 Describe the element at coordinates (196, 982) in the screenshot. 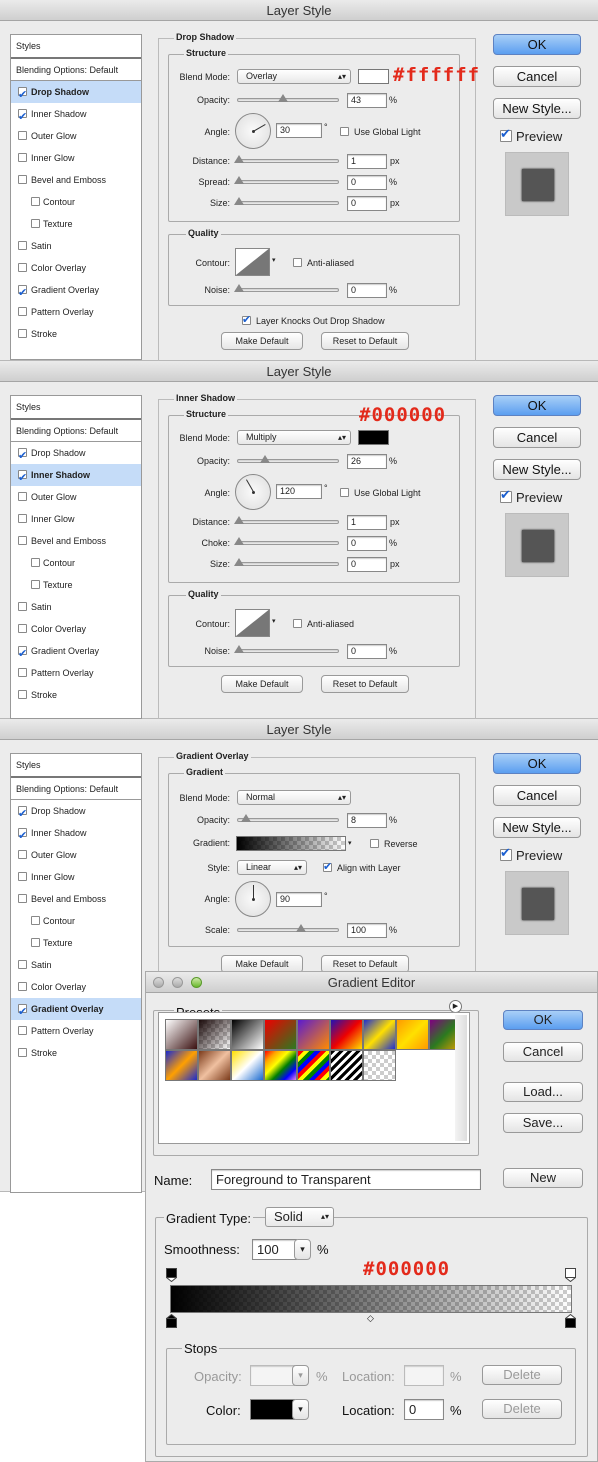

I see `zoom-window-icon` at that location.